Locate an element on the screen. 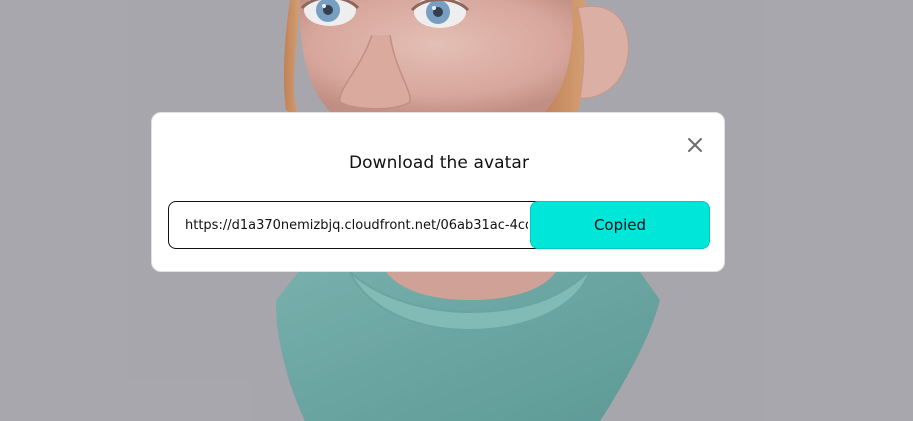 This screenshot has width=913, height=421. close-icon is located at coordinates (695, 145).